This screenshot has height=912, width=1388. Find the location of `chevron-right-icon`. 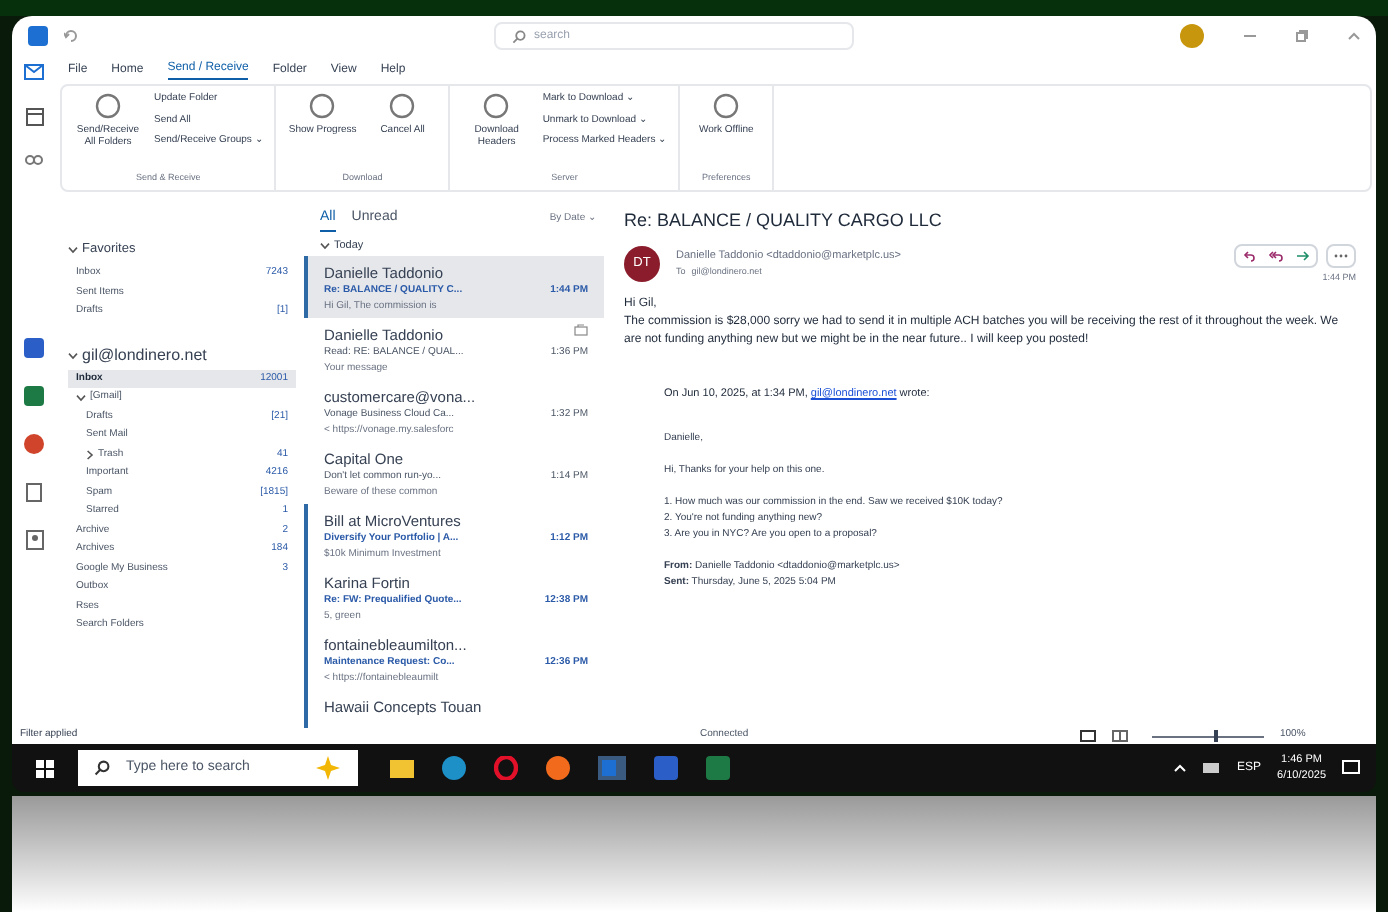

chevron-right-icon is located at coordinates (90, 454).